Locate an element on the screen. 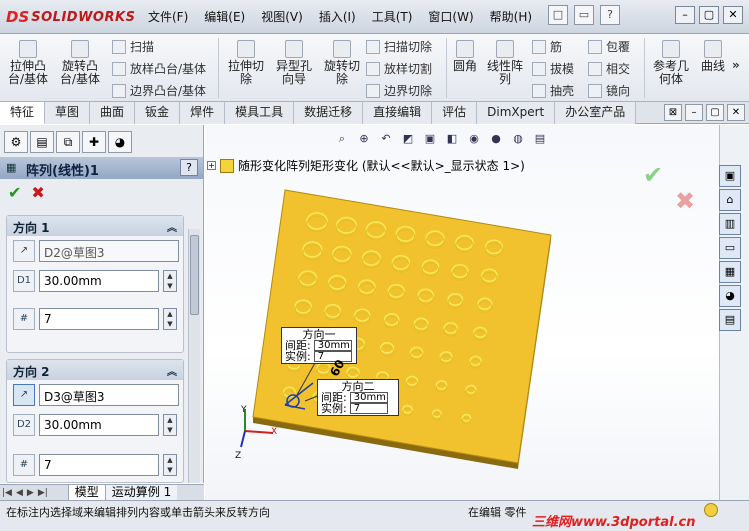 Image resolution: width=749 pixels, height=531 pixels. pin-icon: ⊠ is located at coordinates (673, 112).